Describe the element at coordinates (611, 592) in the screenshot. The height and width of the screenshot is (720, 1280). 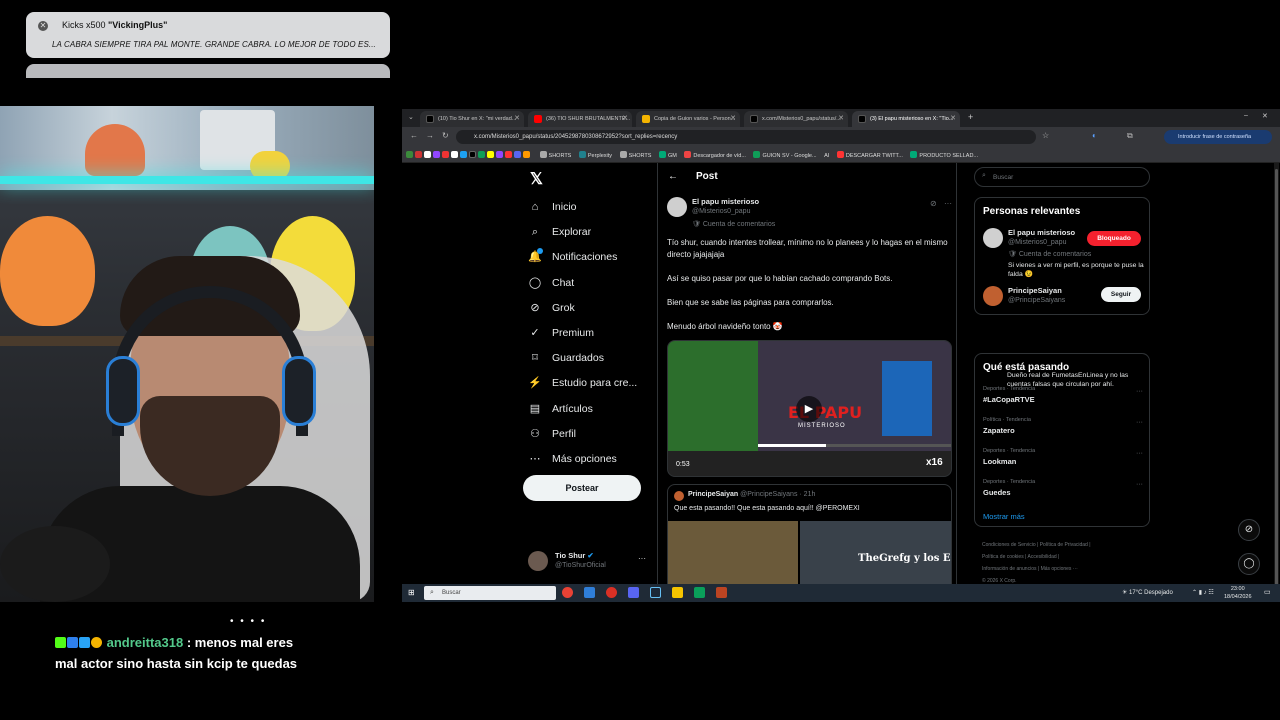
I see `chrome-profile-icon` at that location.